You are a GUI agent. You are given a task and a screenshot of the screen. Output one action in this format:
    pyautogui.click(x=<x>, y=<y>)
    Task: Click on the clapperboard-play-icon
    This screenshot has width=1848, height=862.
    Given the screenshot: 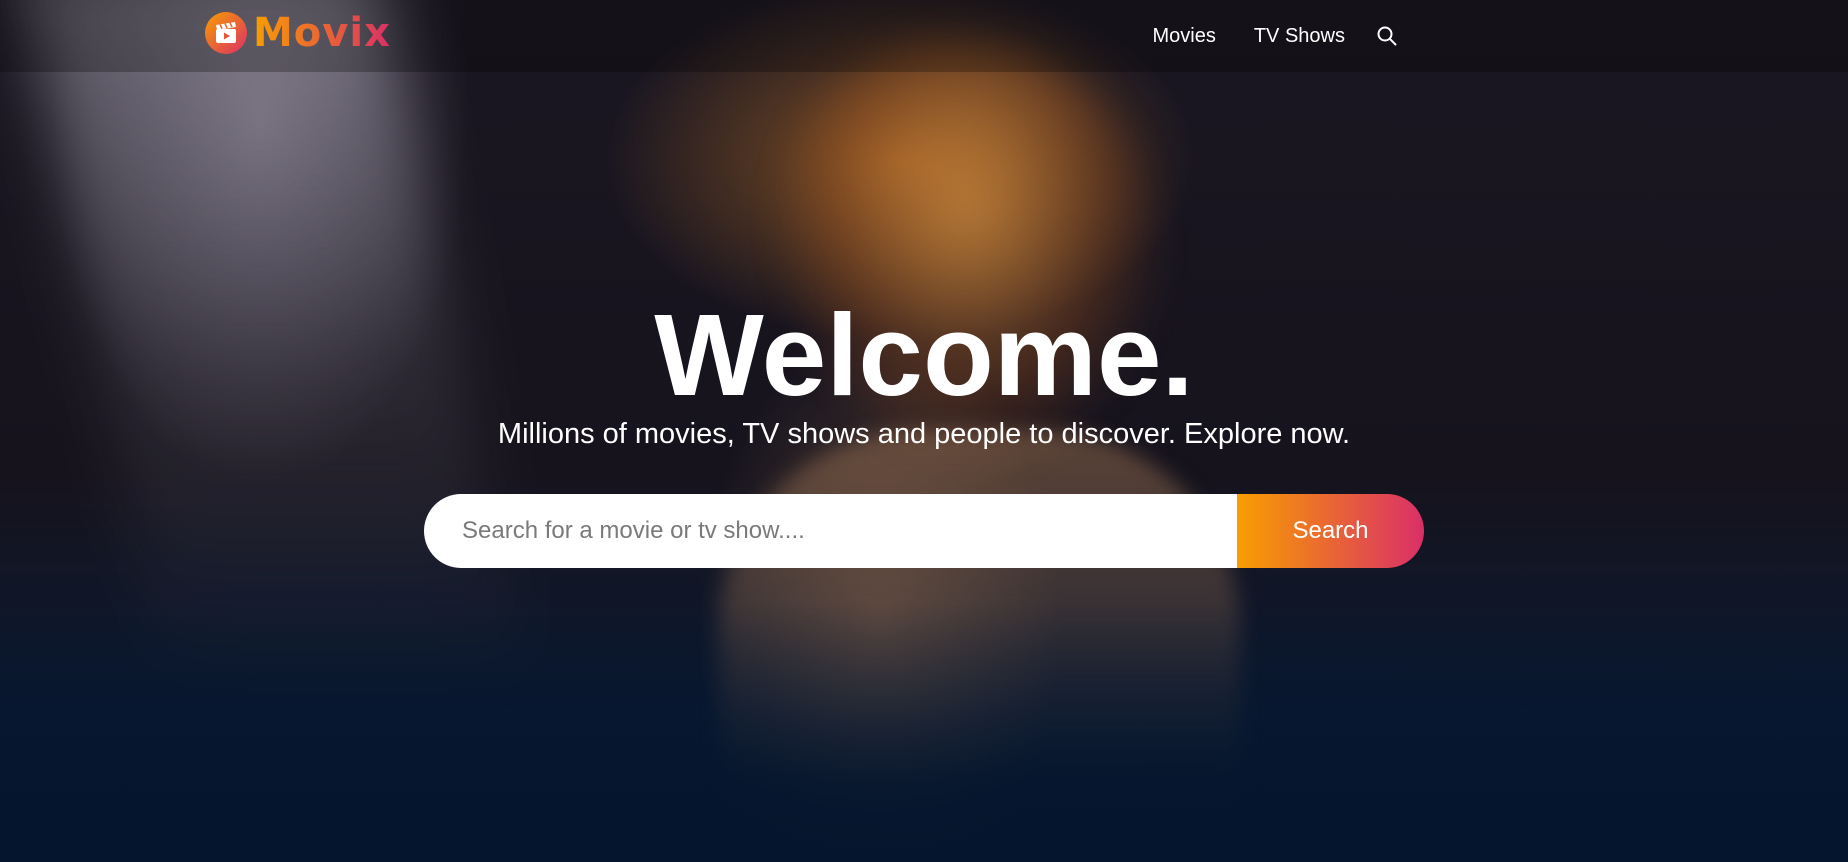 What is the action you would take?
    pyautogui.click(x=226, y=33)
    